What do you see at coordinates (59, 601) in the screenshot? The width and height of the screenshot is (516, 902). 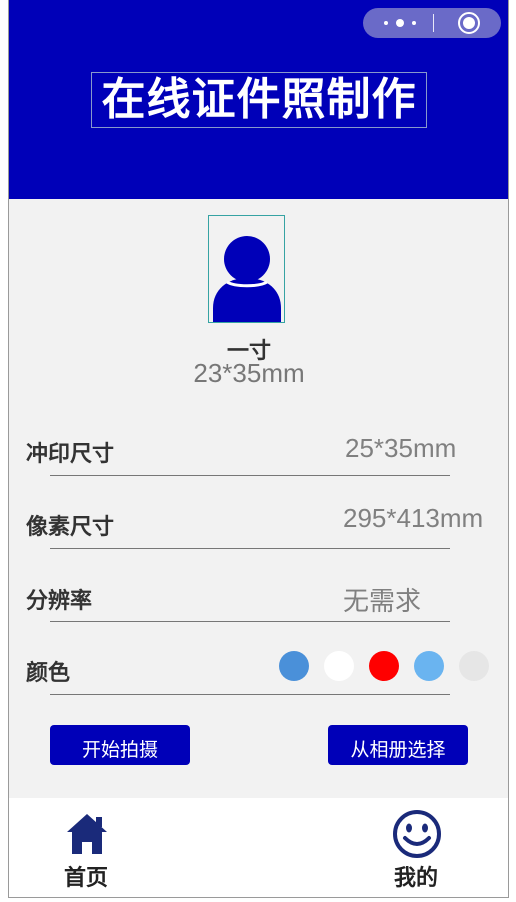 I see `resolution-label: 分辨率` at bounding box center [59, 601].